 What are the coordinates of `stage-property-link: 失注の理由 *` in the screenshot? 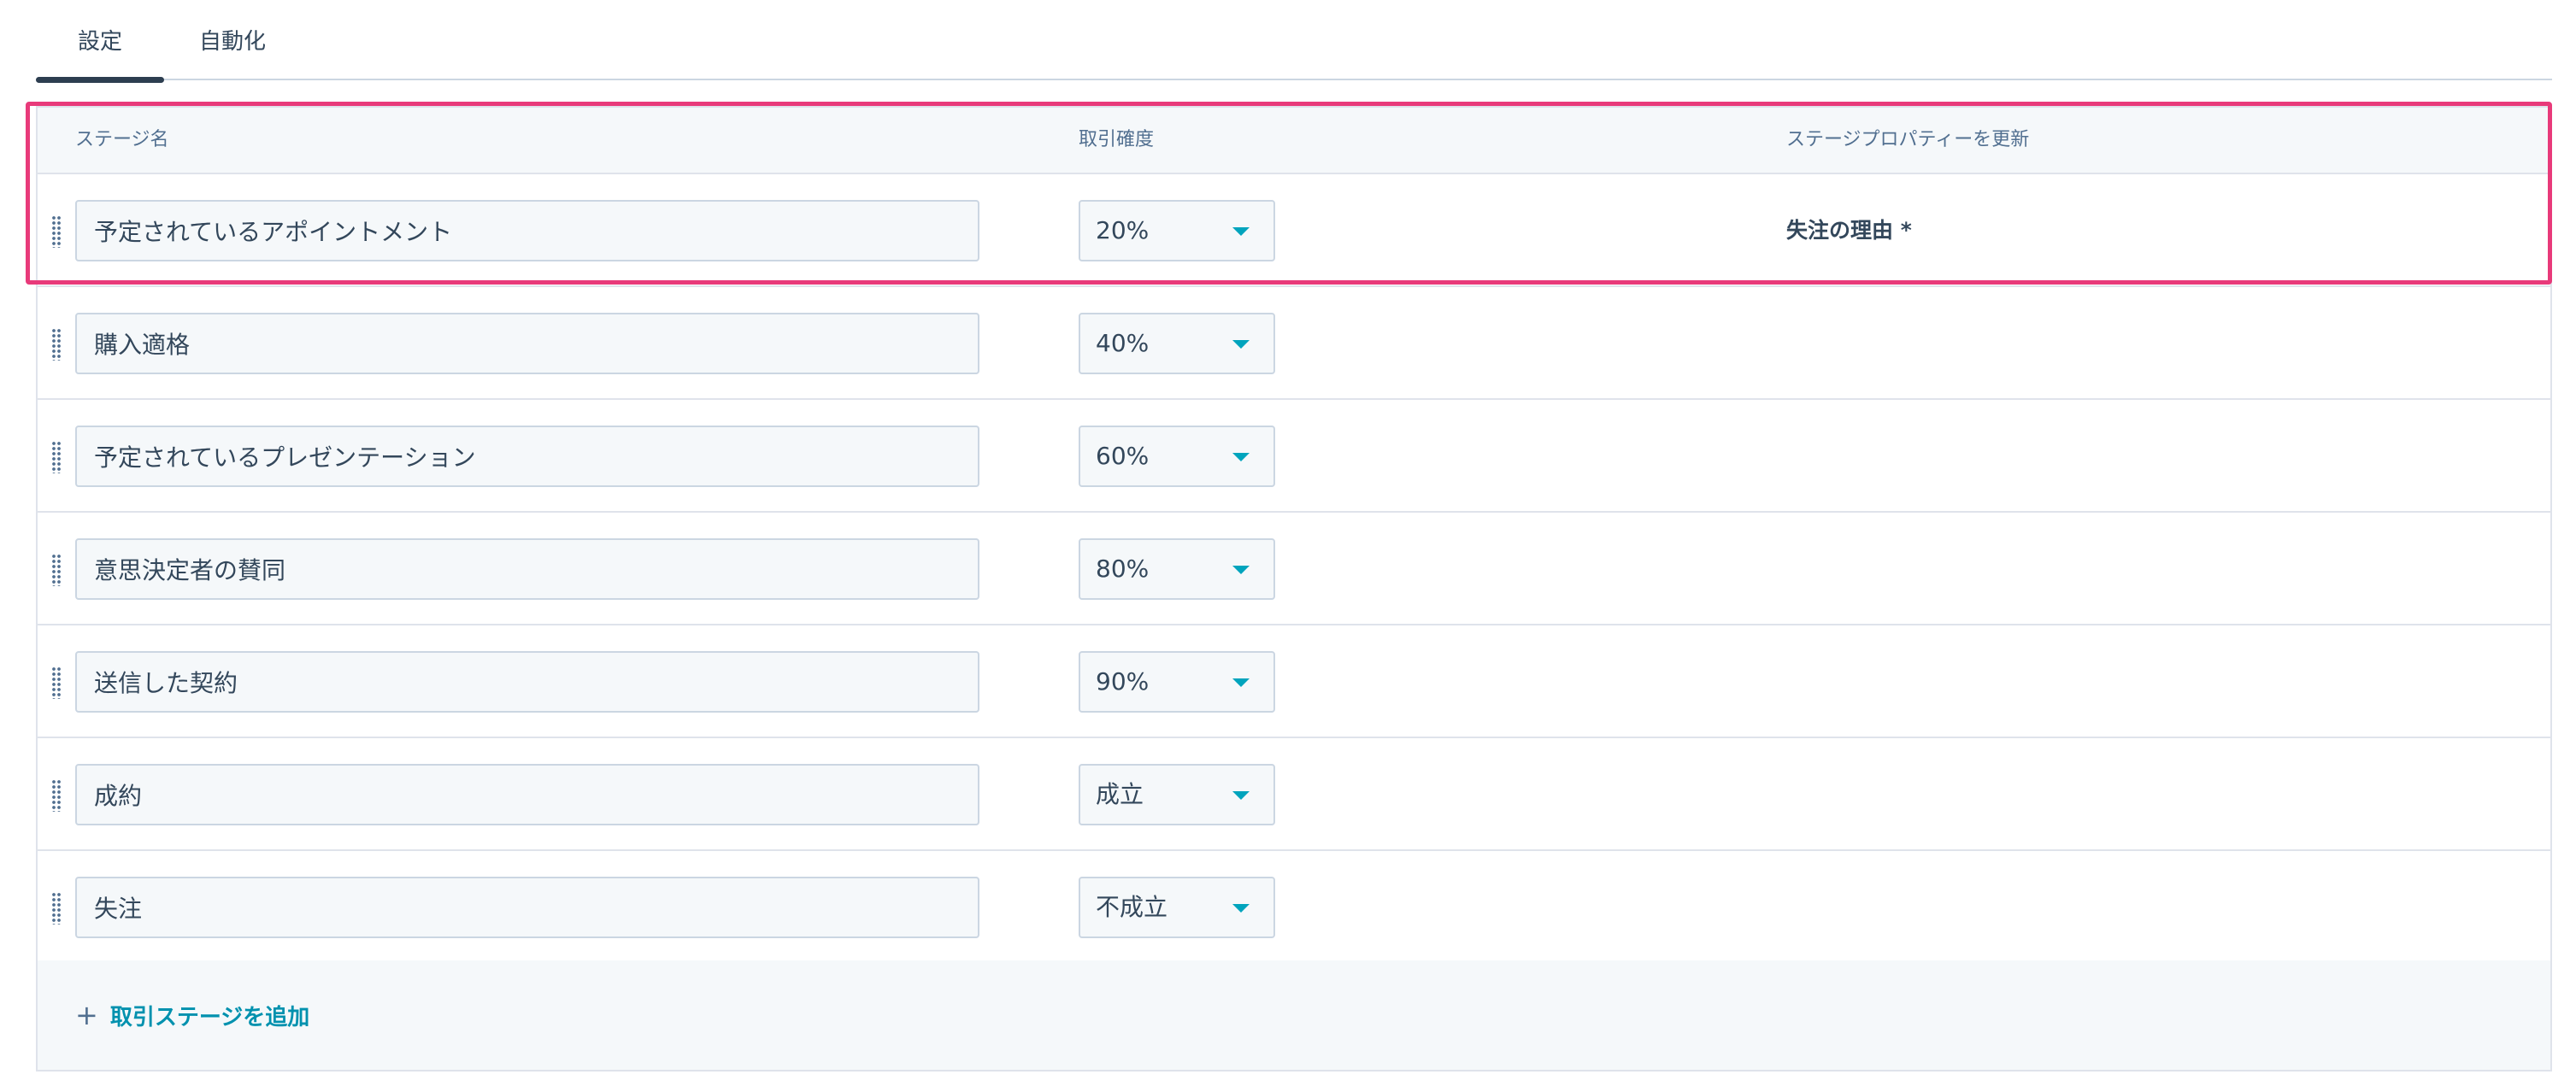 It's located at (1849, 230).